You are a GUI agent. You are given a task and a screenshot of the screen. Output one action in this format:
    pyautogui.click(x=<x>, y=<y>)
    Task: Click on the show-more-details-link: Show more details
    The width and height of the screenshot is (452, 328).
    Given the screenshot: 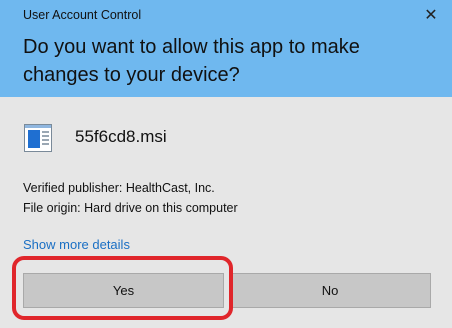 What is the action you would take?
    pyautogui.click(x=76, y=244)
    